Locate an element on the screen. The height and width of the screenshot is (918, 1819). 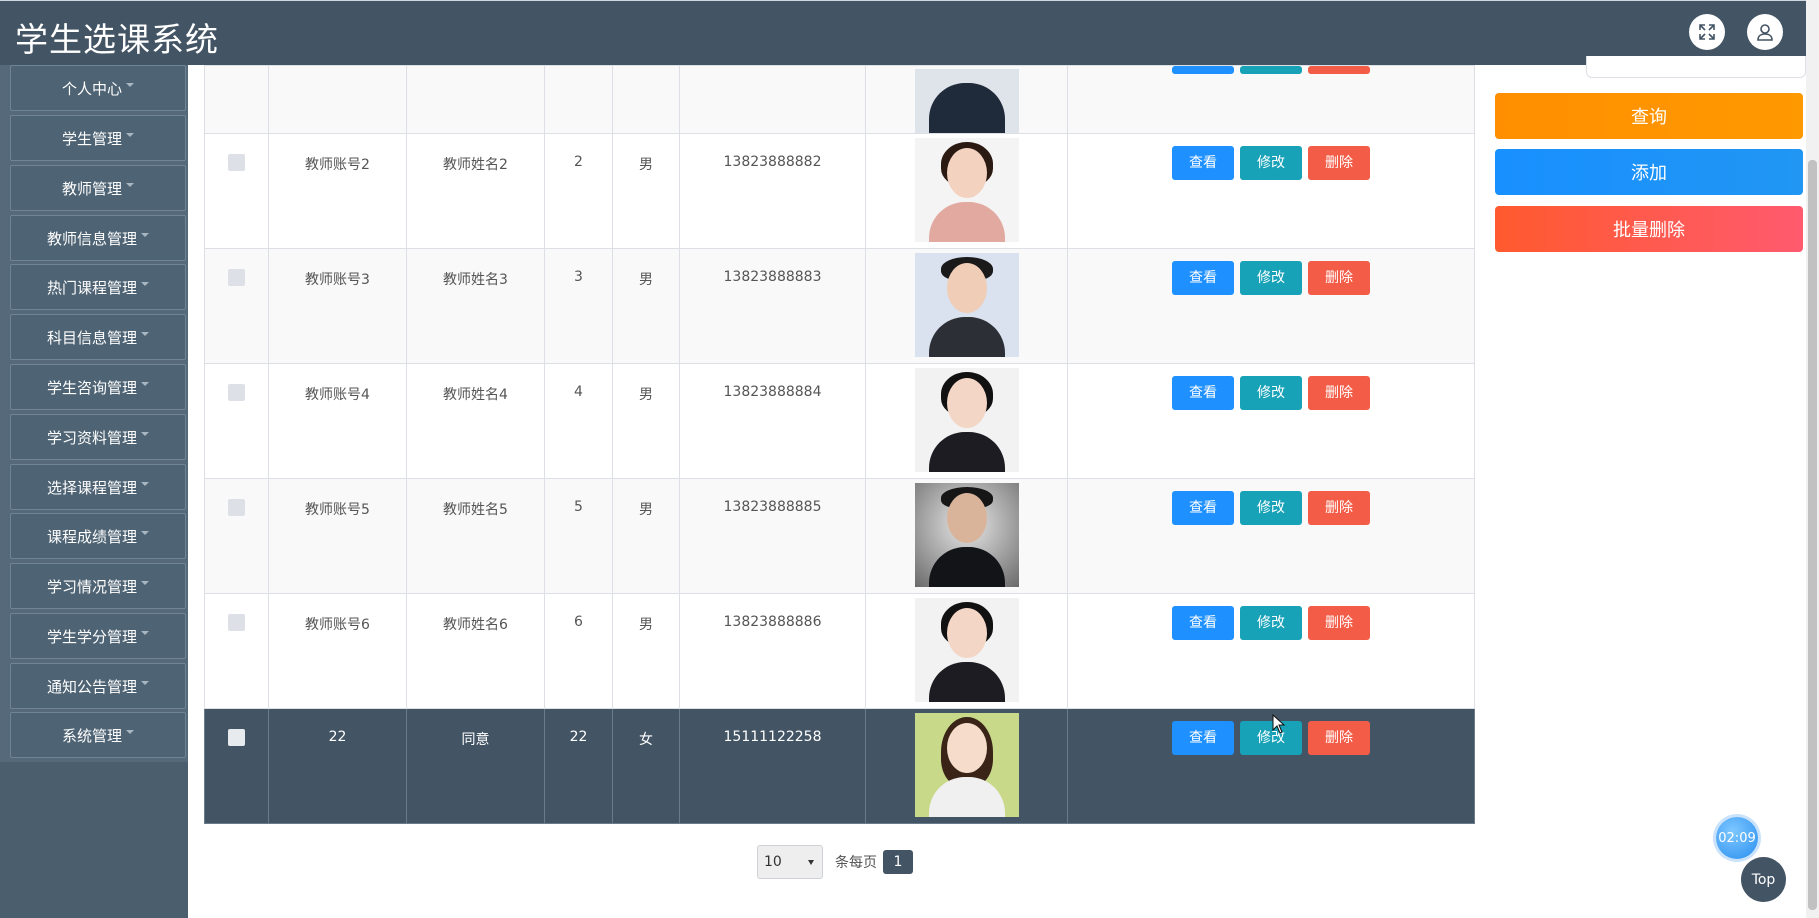
sidebar-item-label: 科目信息管理 is located at coordinates (91, 337).